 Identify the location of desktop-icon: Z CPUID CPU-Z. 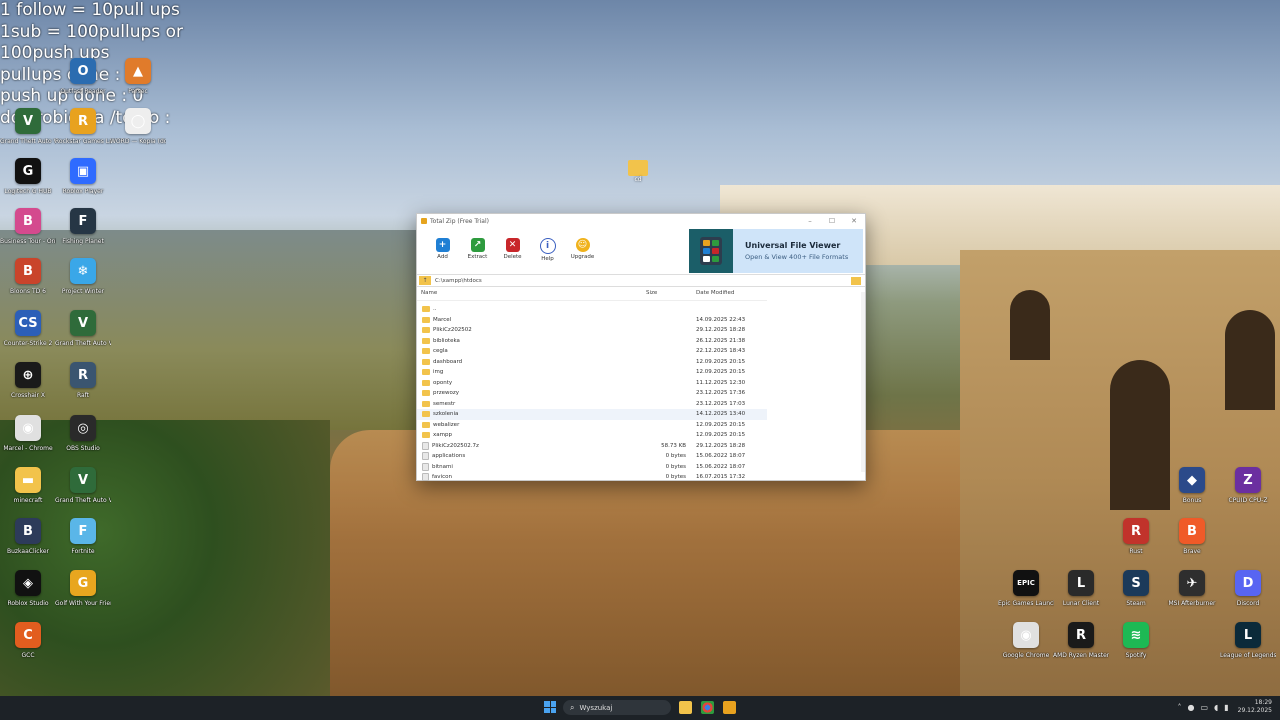
(1248, 485).